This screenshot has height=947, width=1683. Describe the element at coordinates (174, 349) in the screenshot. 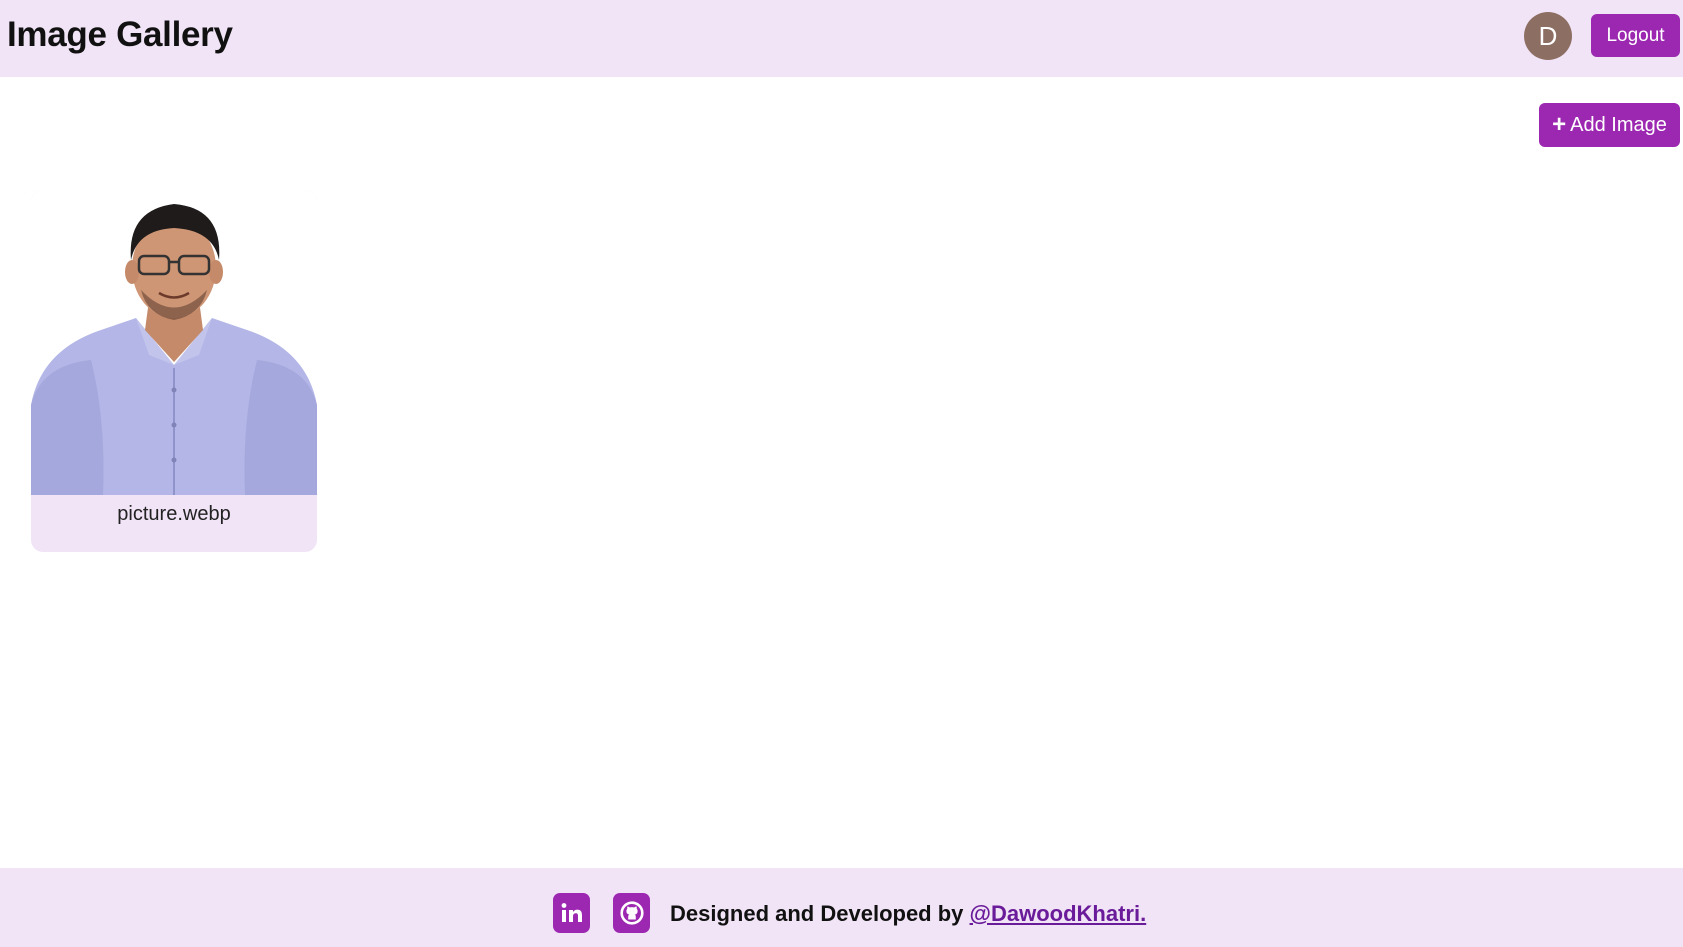

I see `person-photo` at that location.